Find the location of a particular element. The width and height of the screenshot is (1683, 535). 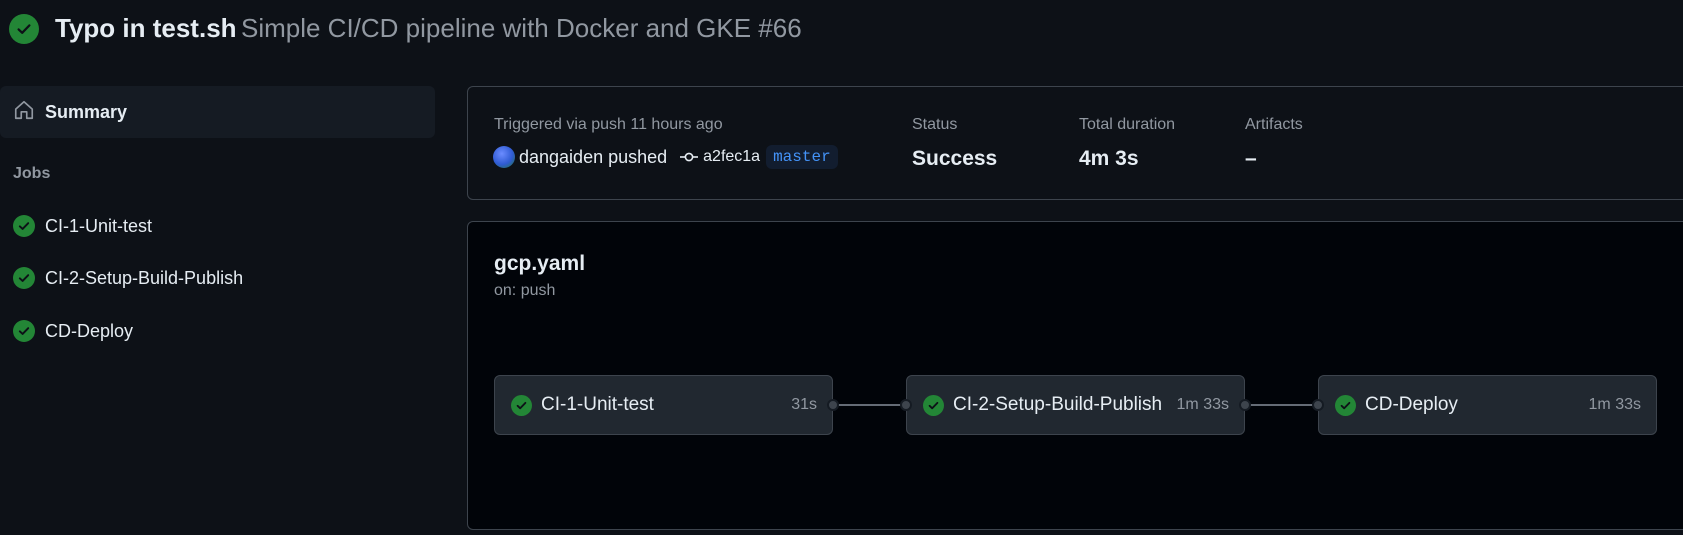

workflow-trigger: on: push is located at coordinates (525, 290).